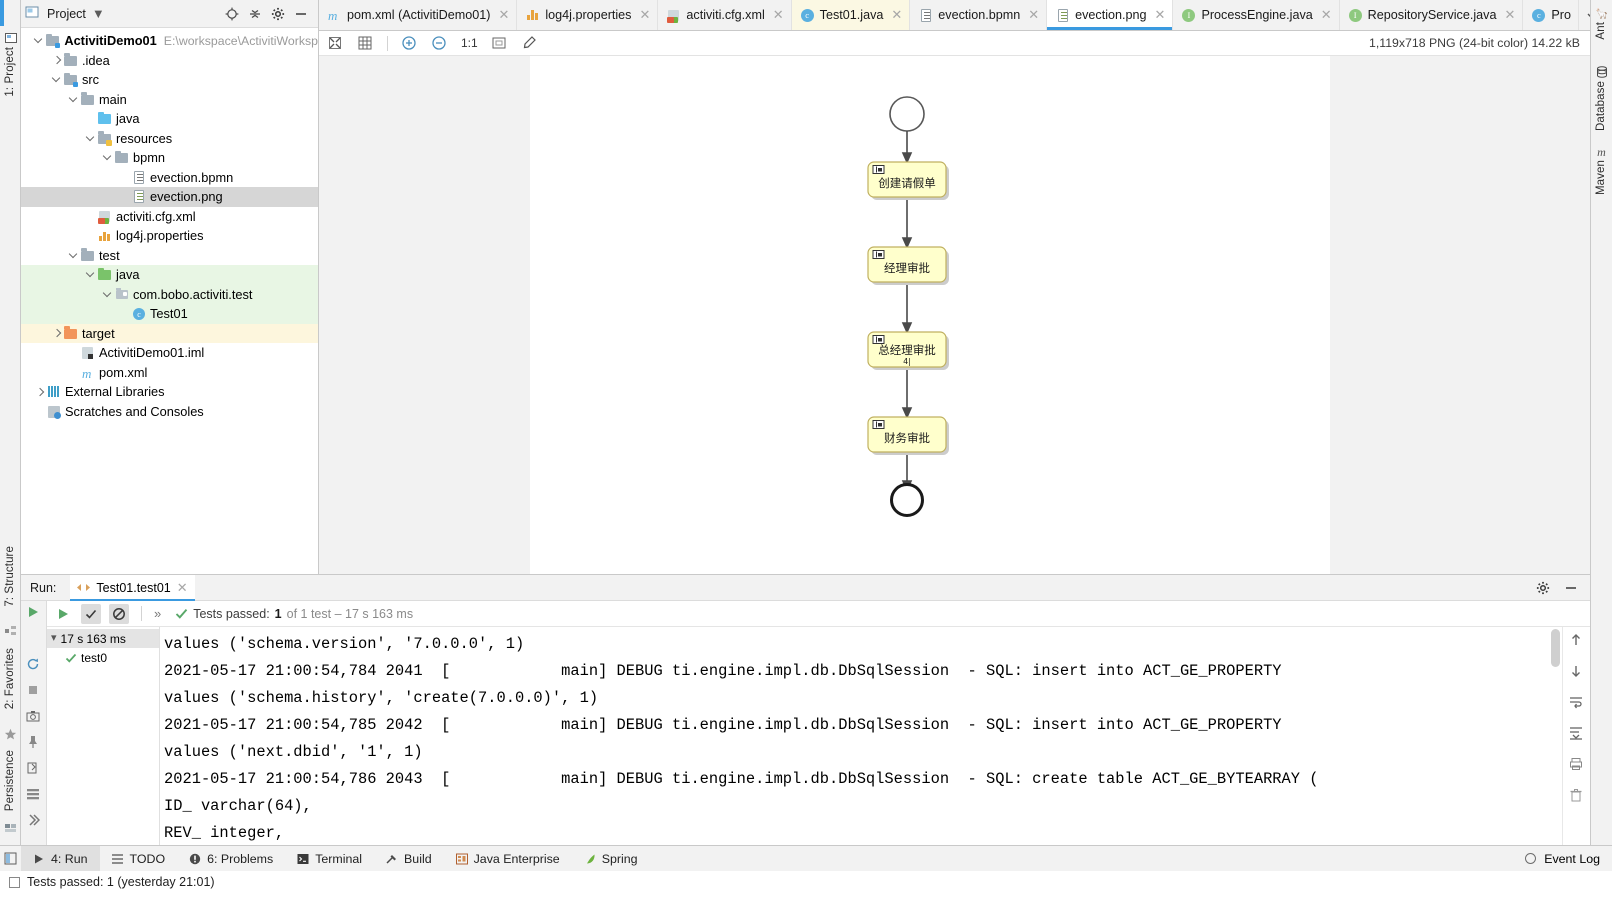 This screenshot has height=912, width=1612. I want to click on run-icon, so click(33, 612).